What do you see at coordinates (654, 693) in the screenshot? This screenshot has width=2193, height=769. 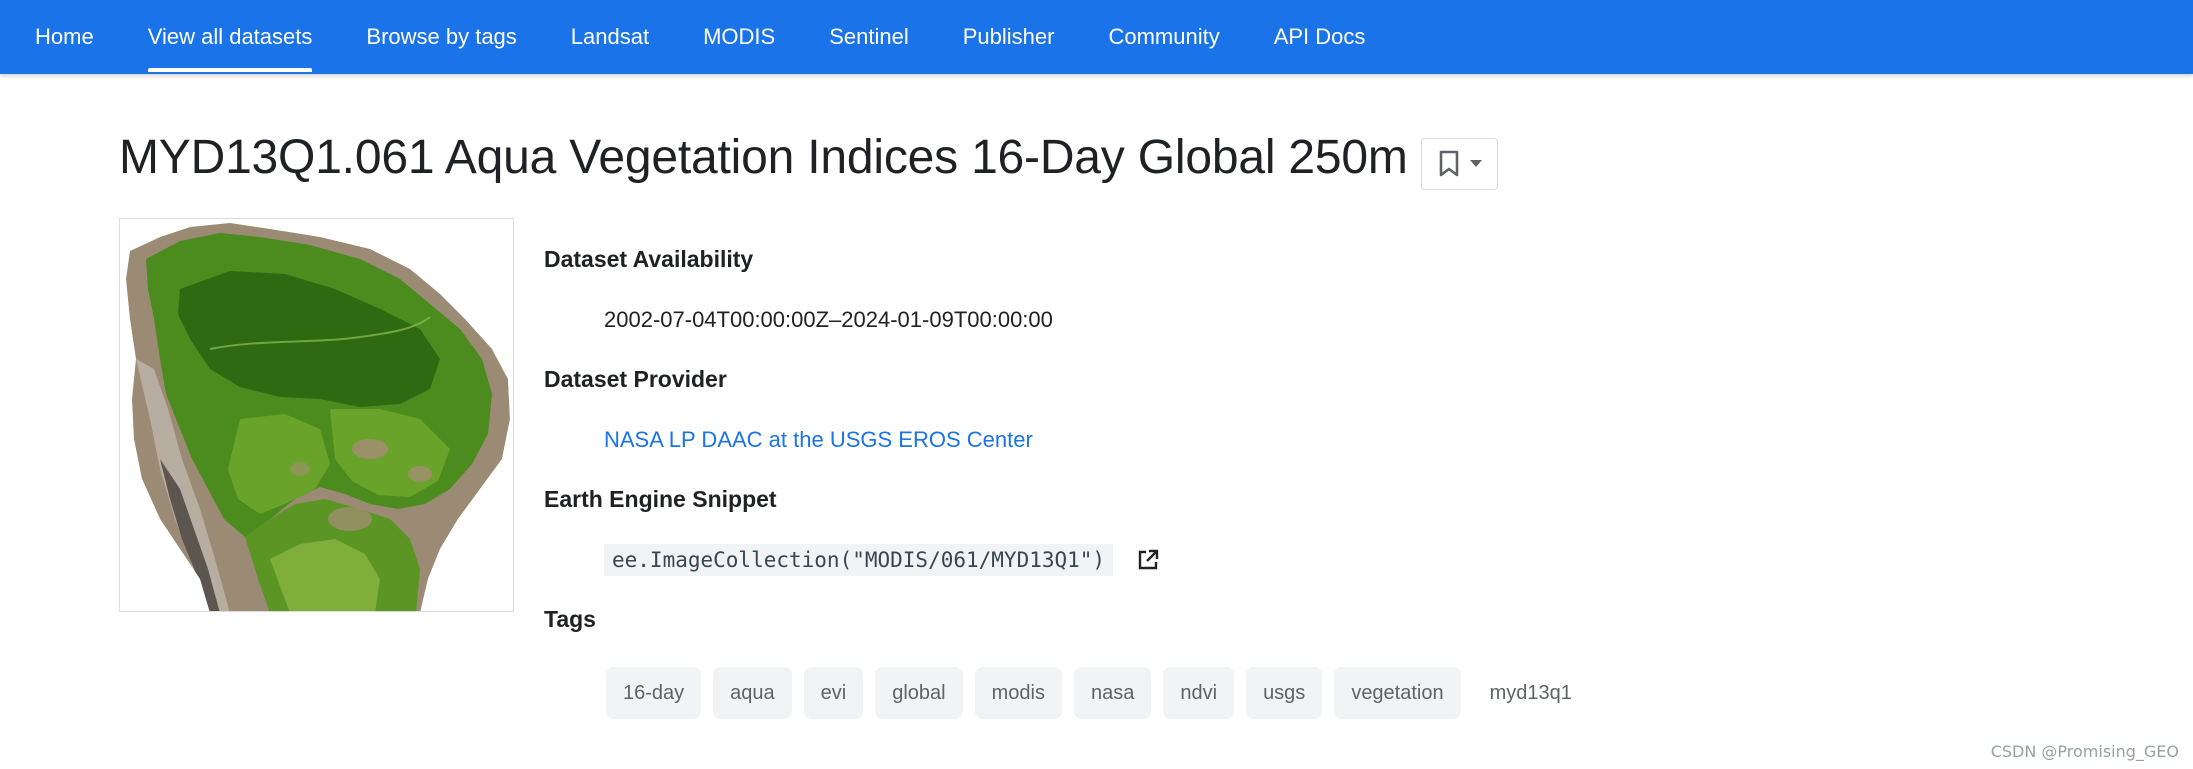 I see `tag-chip: 16-day` at bounding box center [654, 693].